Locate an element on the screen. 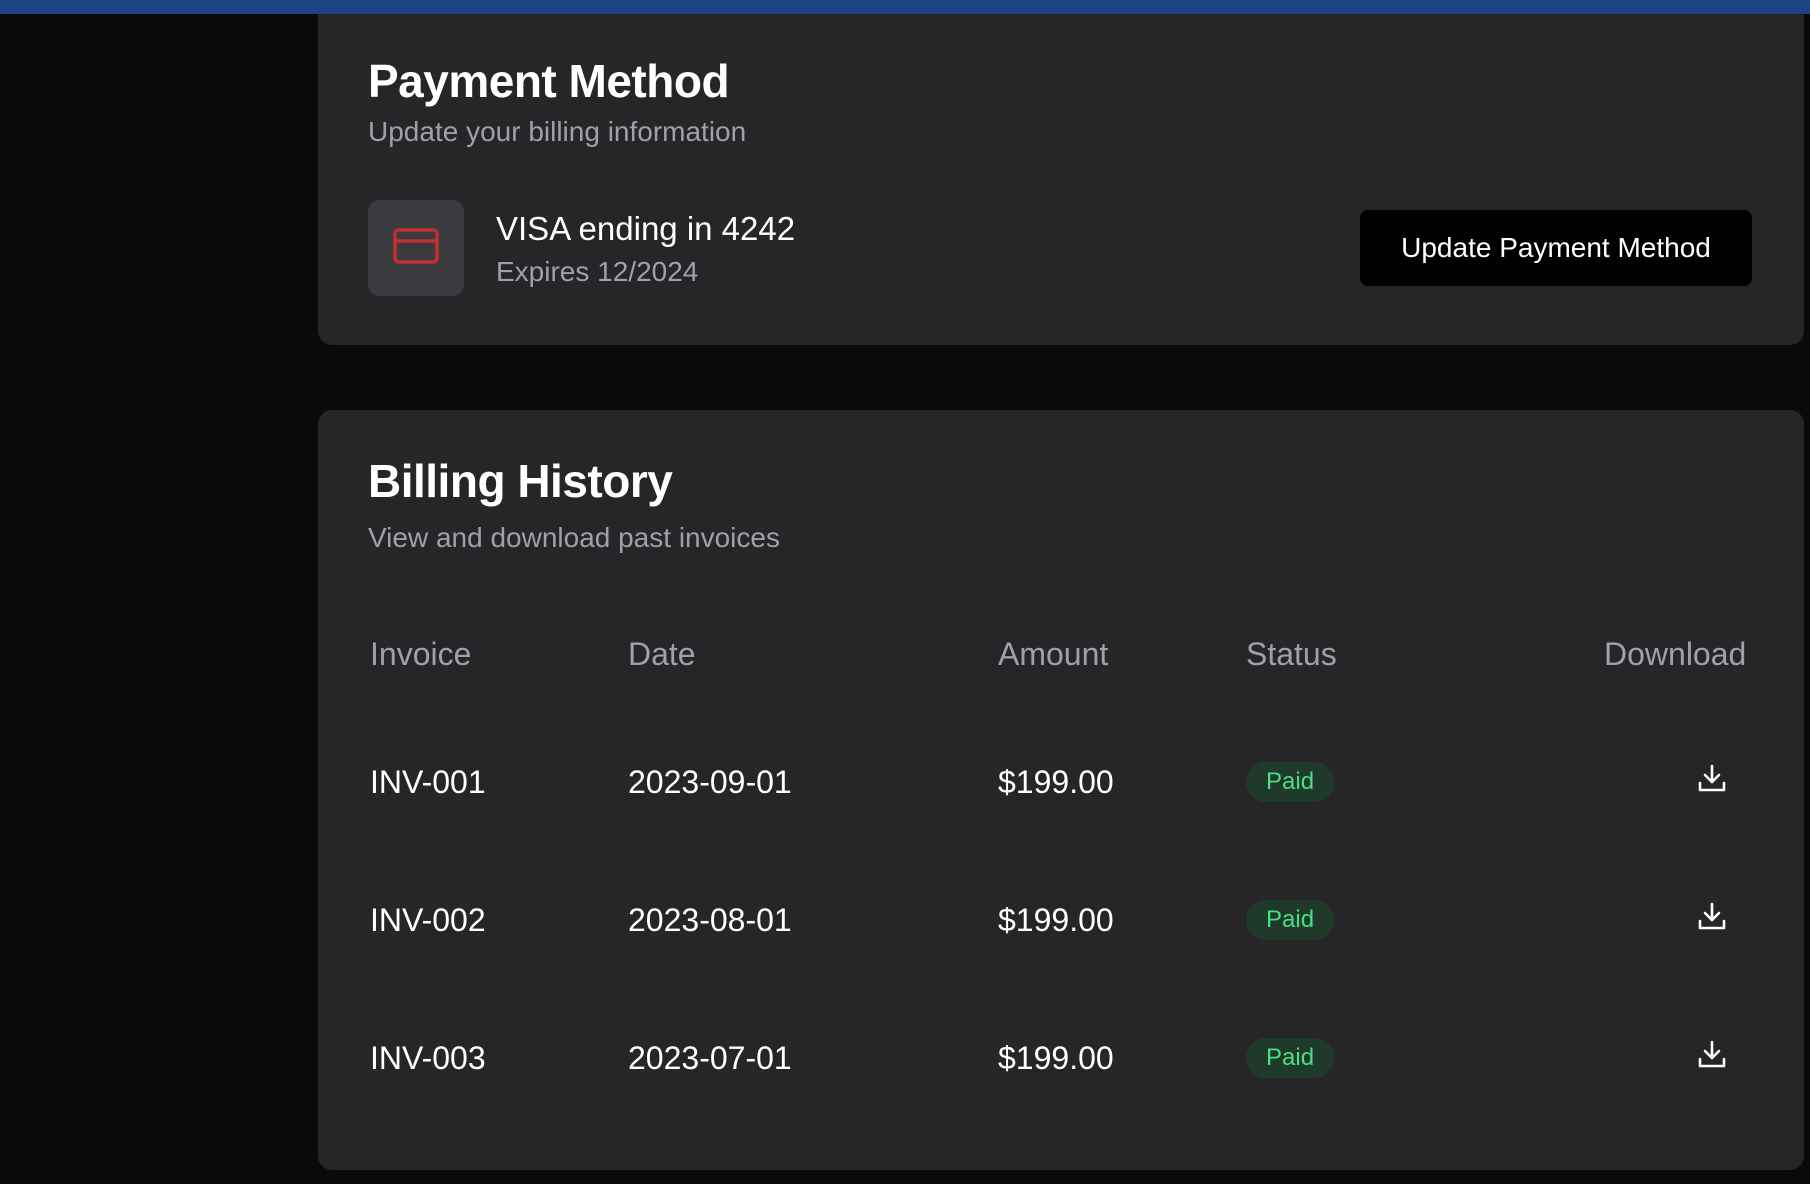 This screenshot has height=1184, width=1810. column-header-invoice: Invoice is located at coordinates (421, 654).